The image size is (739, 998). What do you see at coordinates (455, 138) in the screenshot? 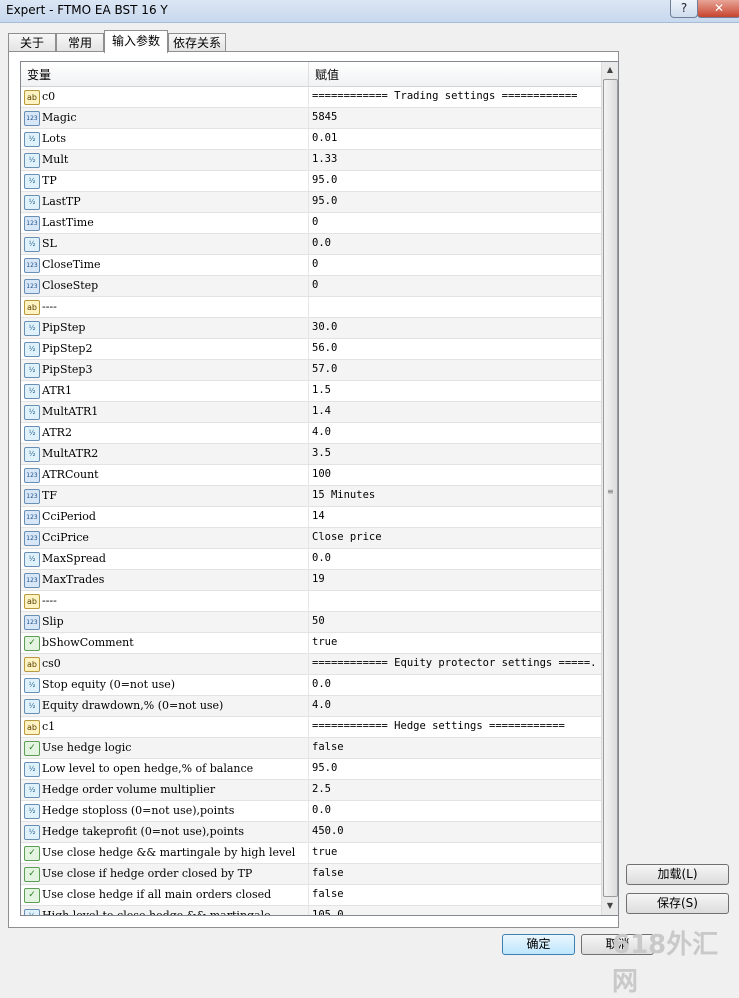
I see `parameter-value: 0.01` at bounding box center [455, 138].